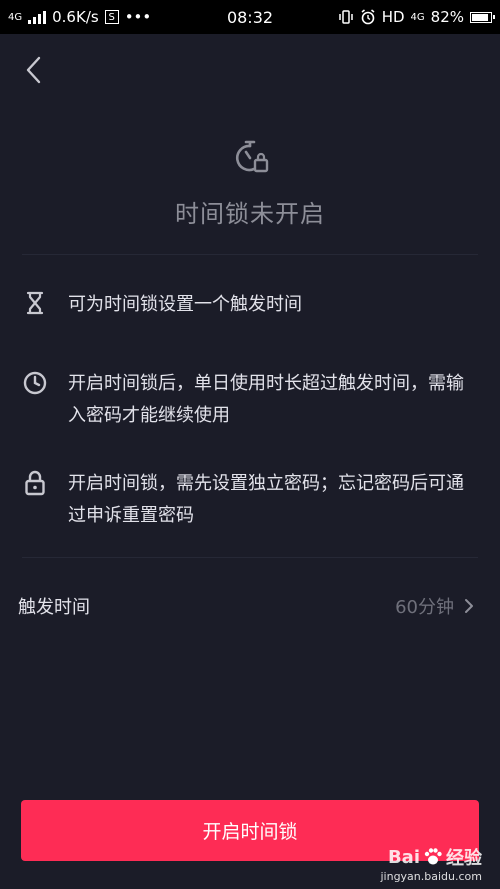  What do you see at coordinates (250, 557) in the screenshot?
I see `divider-bottom` at bounding box center [250, 557].